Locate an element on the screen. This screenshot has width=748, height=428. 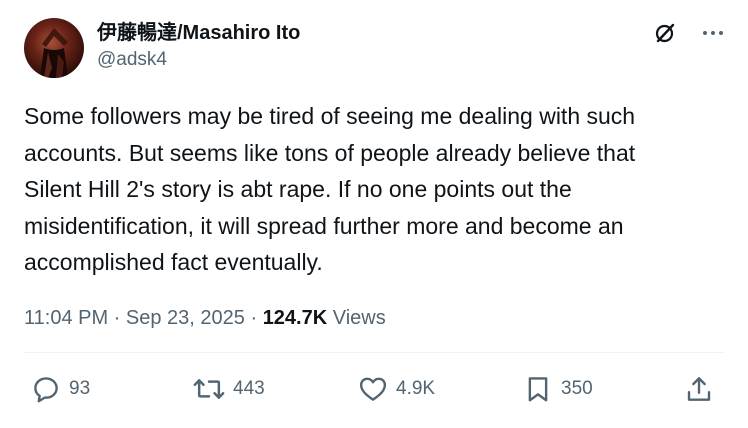
action-bar: 93 443 4.9K 350 is located at coordinates (374, 394).